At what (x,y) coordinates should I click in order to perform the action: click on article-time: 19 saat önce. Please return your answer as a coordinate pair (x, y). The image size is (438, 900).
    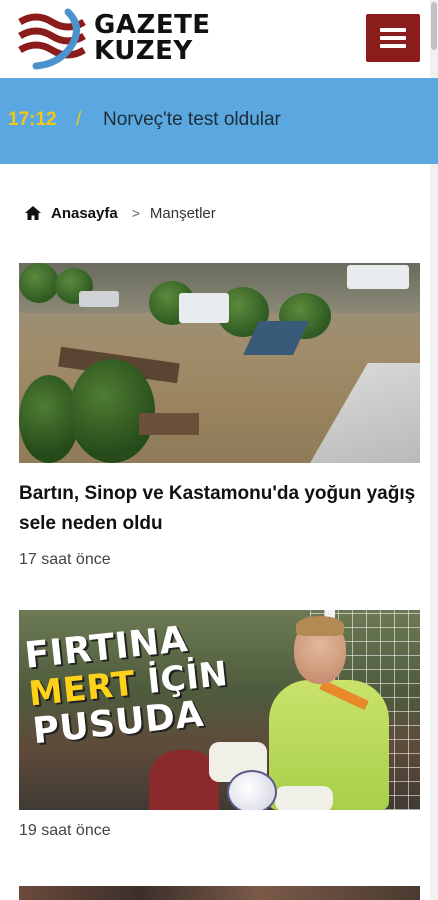
    Looking at the image, I should click on (65, 830).